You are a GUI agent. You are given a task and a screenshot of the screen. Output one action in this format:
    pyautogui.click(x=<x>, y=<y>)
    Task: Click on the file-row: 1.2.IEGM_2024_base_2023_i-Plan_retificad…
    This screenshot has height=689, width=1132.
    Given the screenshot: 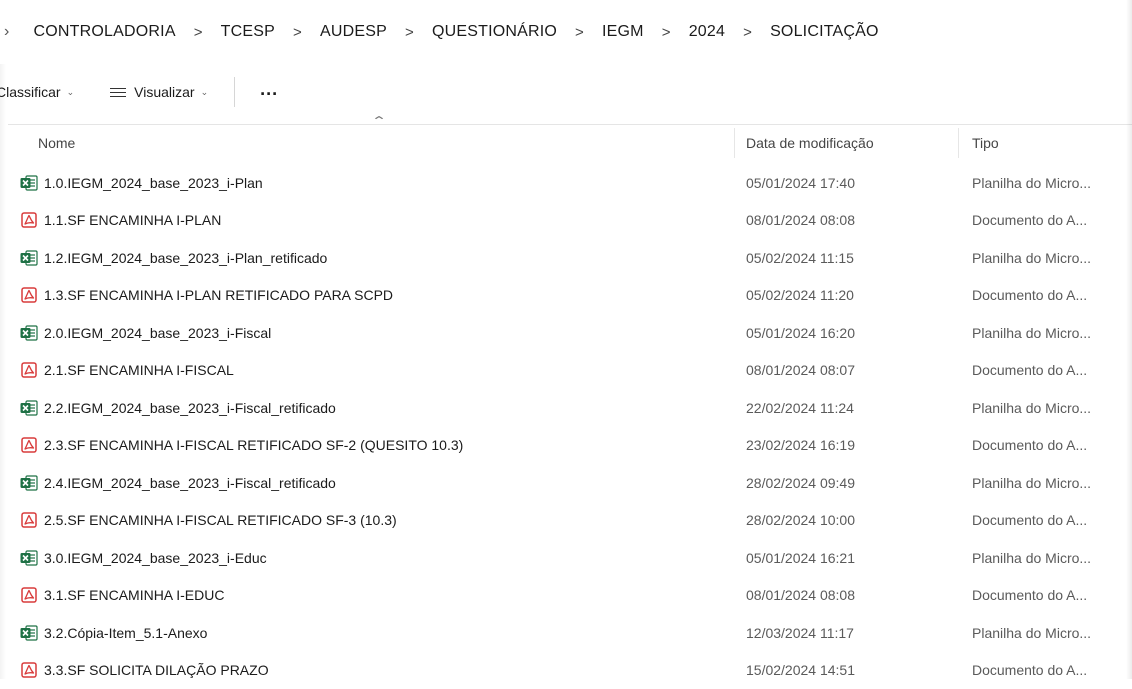 What is the action you would take?
    pyautogui.click(x=566, y=258)
    